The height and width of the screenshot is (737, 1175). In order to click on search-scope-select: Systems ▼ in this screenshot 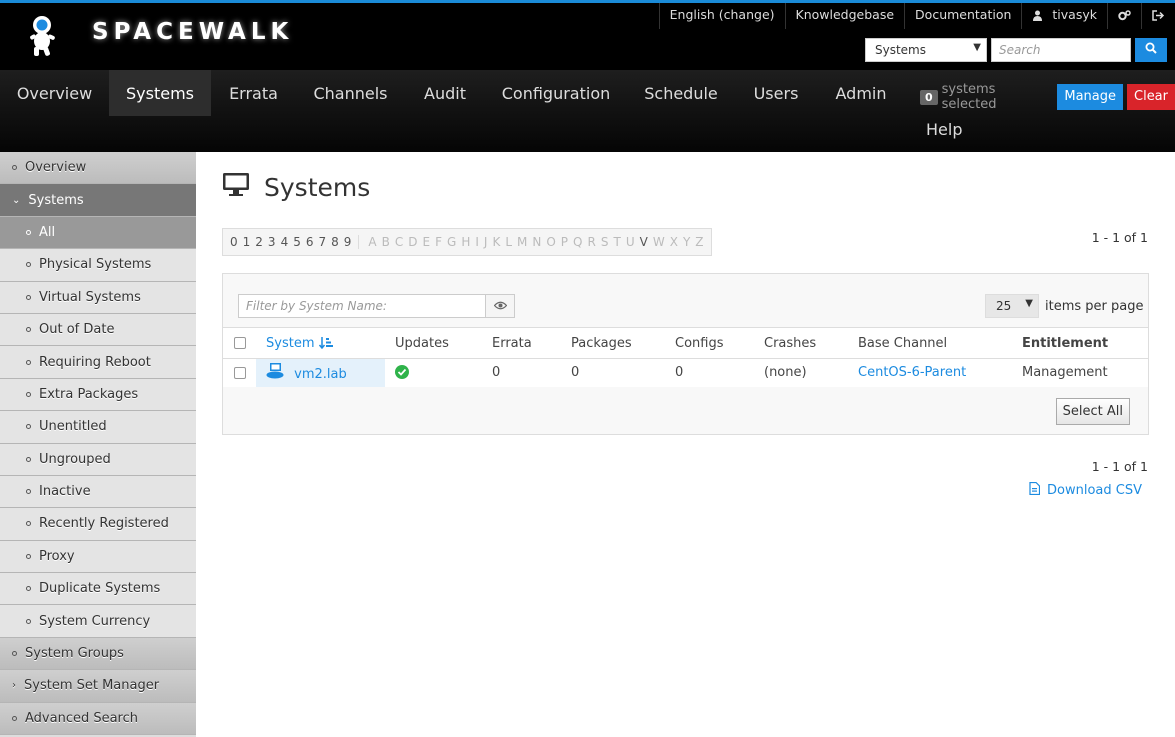, I will do `click(926, 50)`.